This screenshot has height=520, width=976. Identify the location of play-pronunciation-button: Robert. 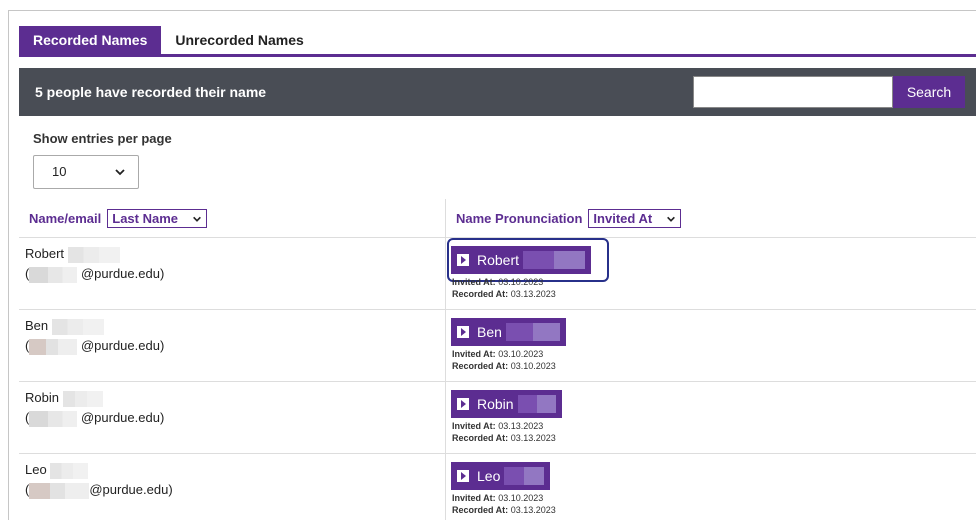
(521, 260).